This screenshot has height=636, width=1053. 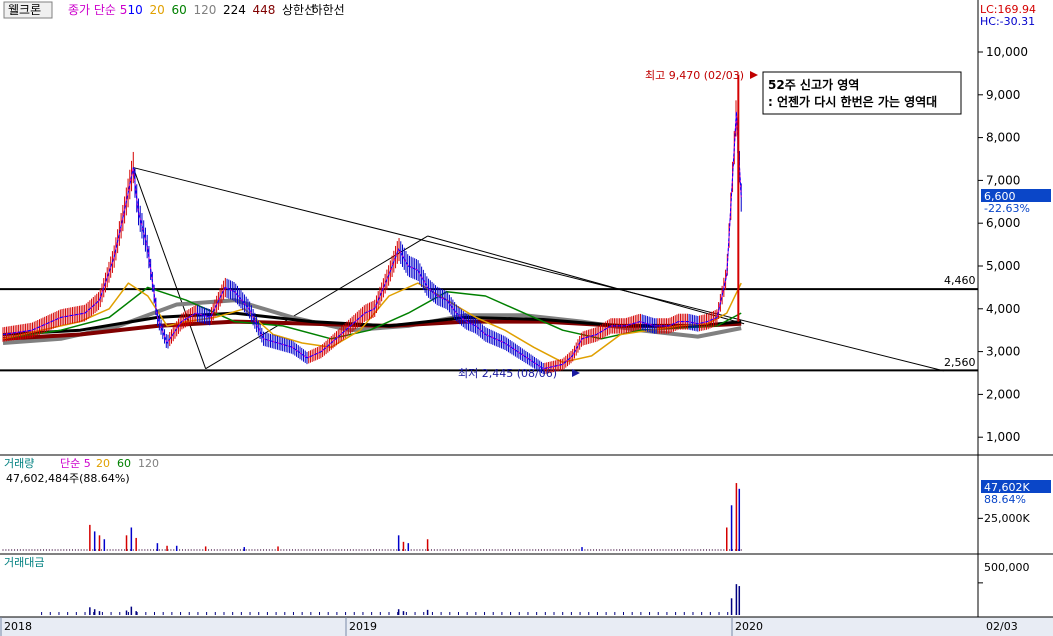 I want to click on low-label: 최저 2,445 (08/06), so click(x=507, y=373).